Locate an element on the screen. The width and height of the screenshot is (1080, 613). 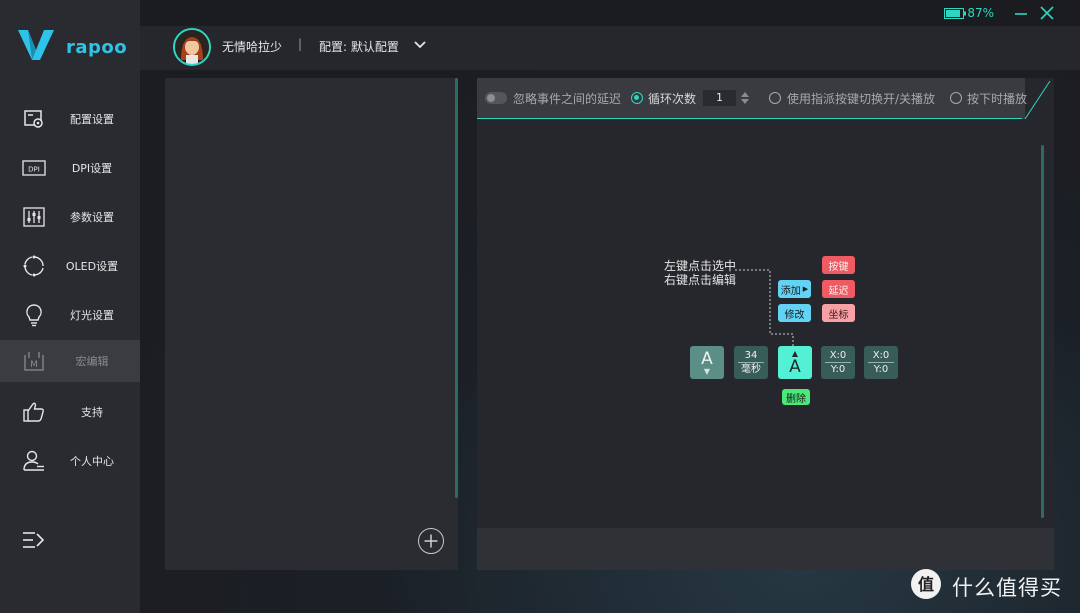
avatar-image is located at coordinates (192, 47).